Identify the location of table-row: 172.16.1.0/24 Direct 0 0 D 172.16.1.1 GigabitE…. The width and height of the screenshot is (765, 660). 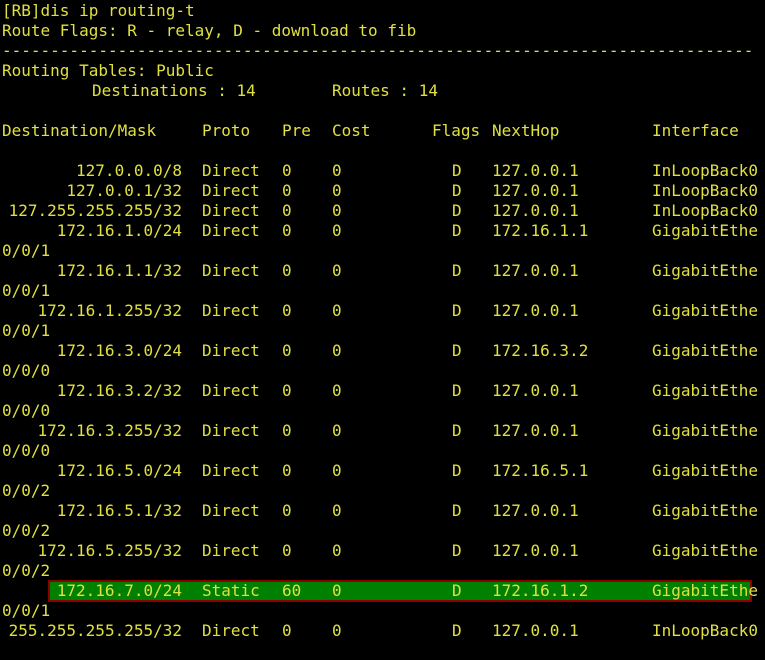
(382, 231).